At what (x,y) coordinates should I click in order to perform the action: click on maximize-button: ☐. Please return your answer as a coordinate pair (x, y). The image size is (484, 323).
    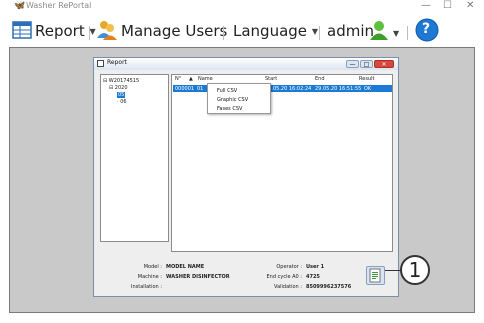
    Looking at the image, I should click on (447, 5).